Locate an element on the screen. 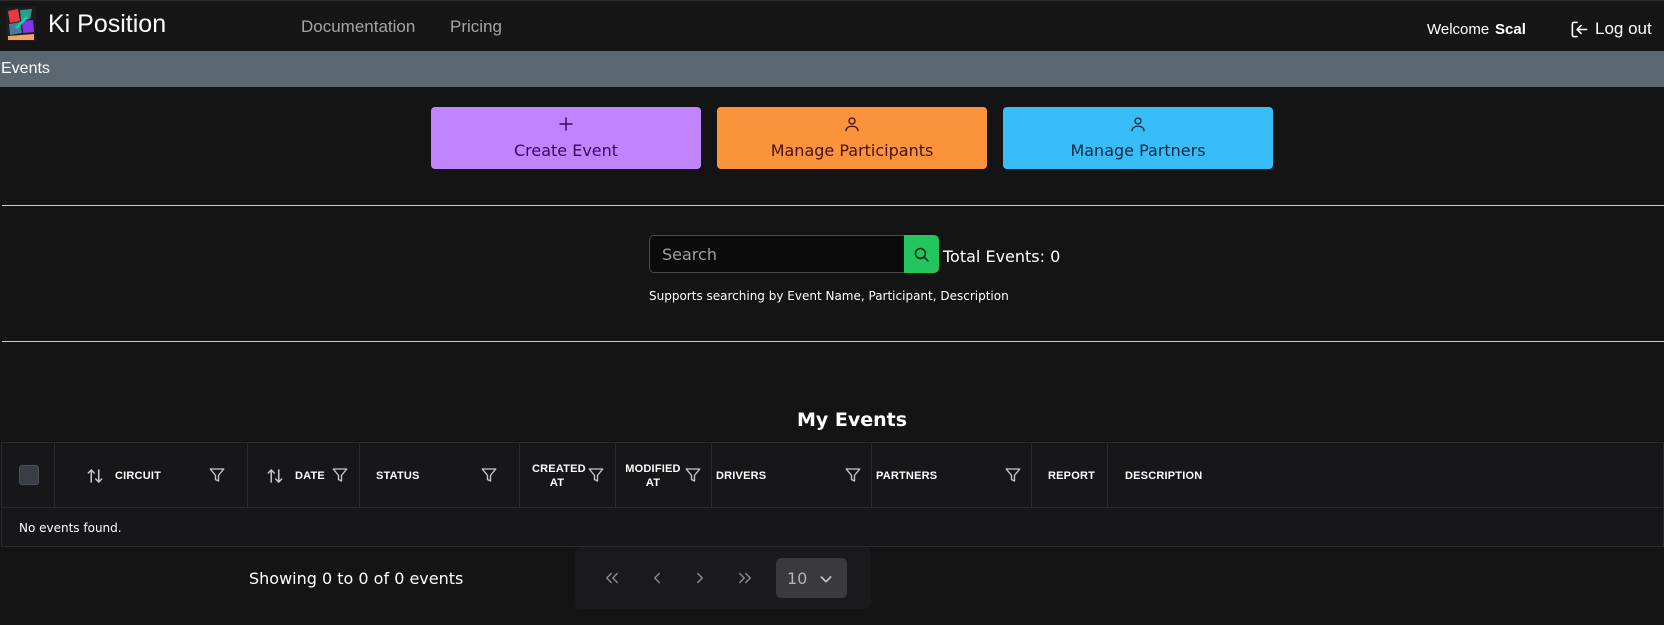 Image resolution: width=1664 pixels, height=625 pixels. search-button is located at coordinates (921, 254).